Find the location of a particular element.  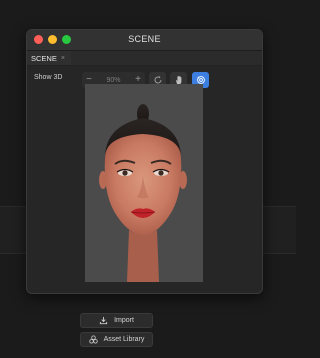

tab-scene: SCENE × is located at coordinates (49, 58).